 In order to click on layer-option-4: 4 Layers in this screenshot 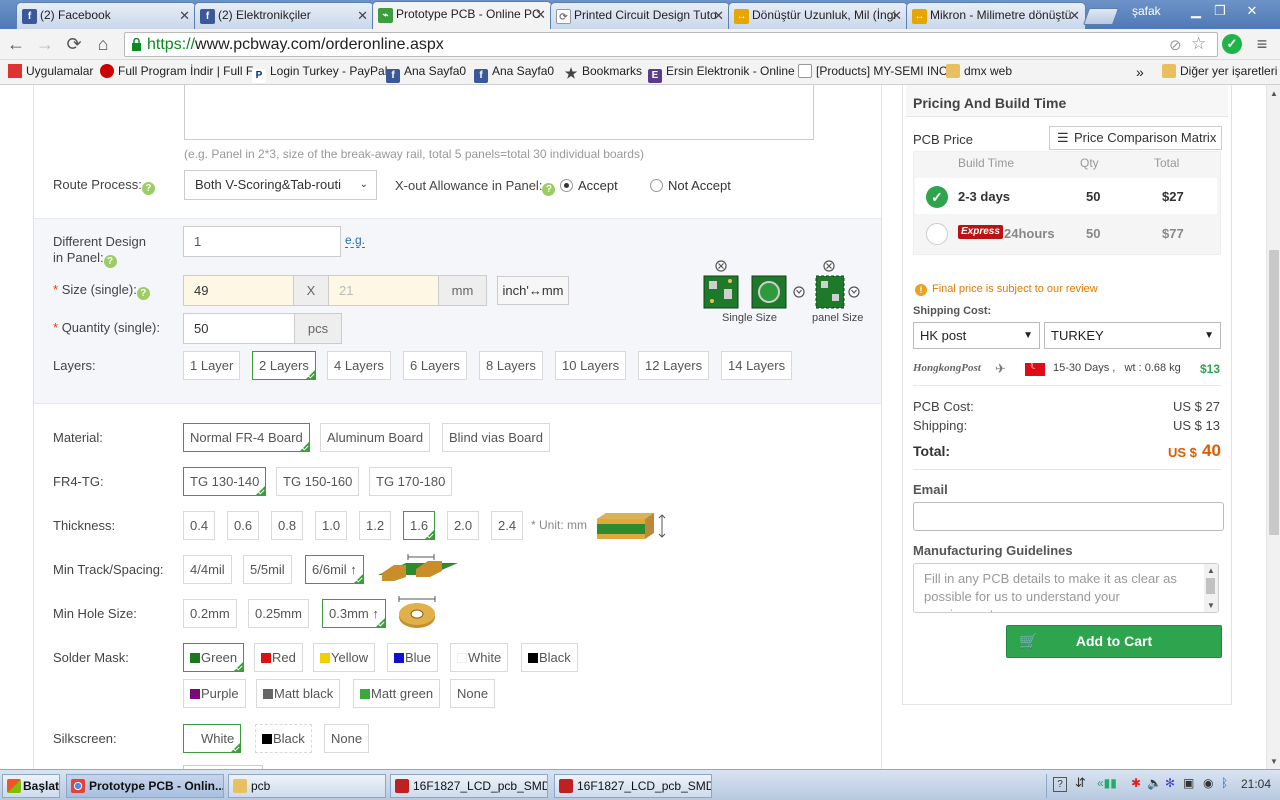, I will do `click(359, 365)`.